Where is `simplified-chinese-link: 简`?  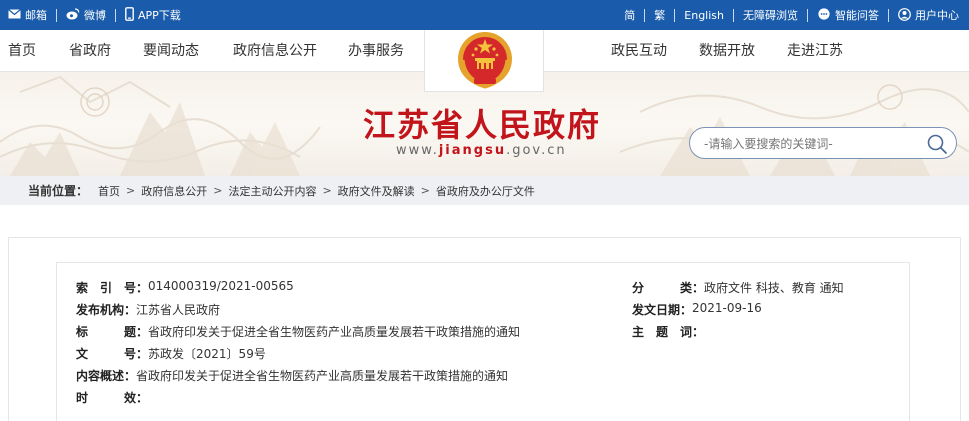
simplified-chinese-link: 简 is located at coordinates (629, 15).